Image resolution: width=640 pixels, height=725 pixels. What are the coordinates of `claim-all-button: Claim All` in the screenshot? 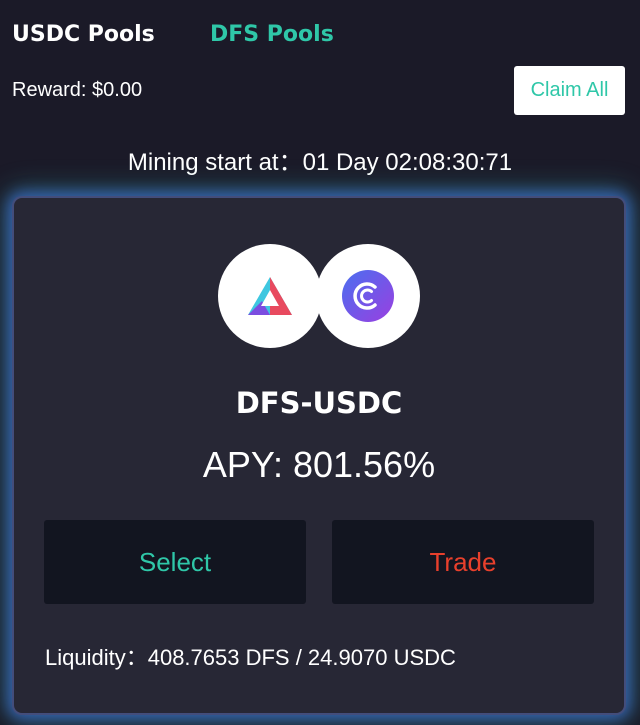 It's located at (569, 90).